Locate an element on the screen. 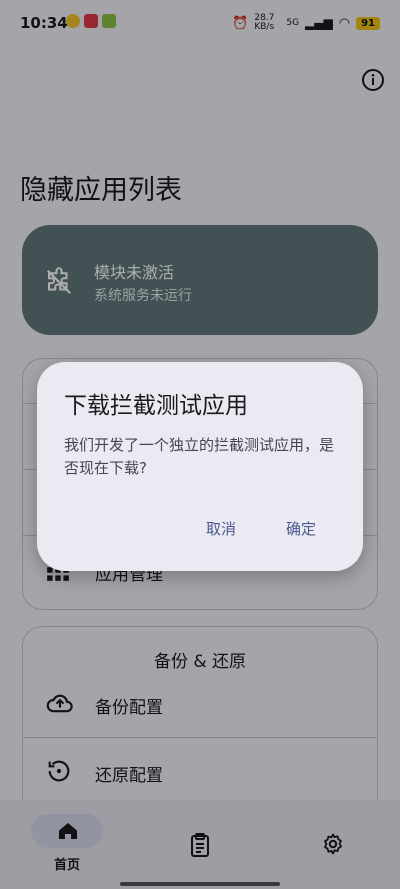 This screenshot has width=400, height=889. dialog-message: 我们开发了一个独立的拦截测试应用，是否现在下载? is located at coordinates (199, 456).